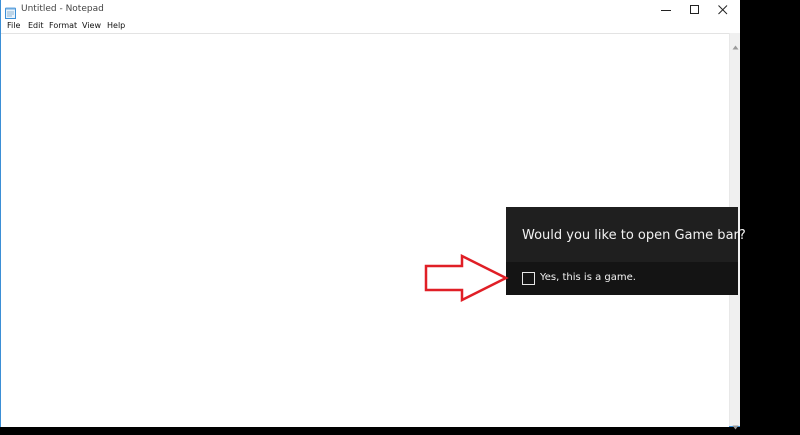 This screenshot has width=800, height=435. I want to click on close-button, so click(723, 10).